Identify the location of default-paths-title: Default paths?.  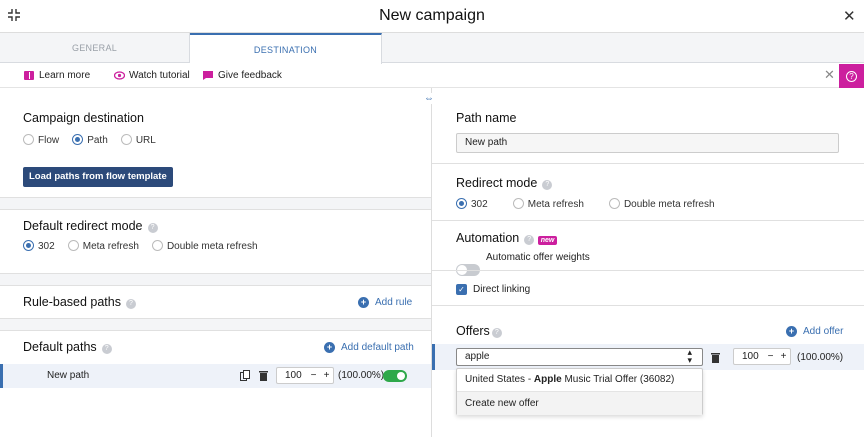
(67, 347).